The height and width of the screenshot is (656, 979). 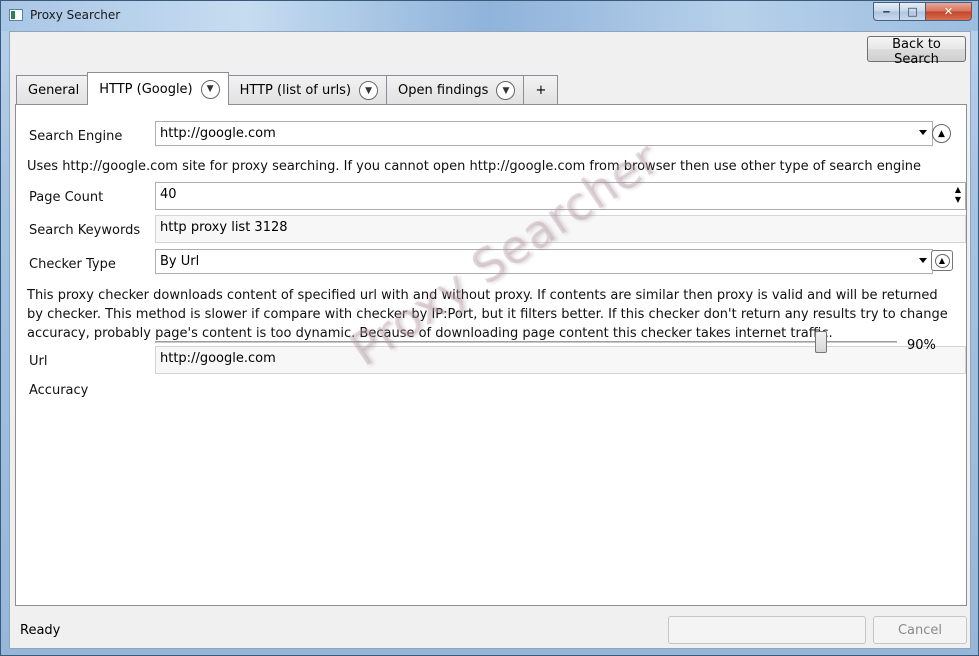 I want to click on app-icon, so click(x=16, y=15).